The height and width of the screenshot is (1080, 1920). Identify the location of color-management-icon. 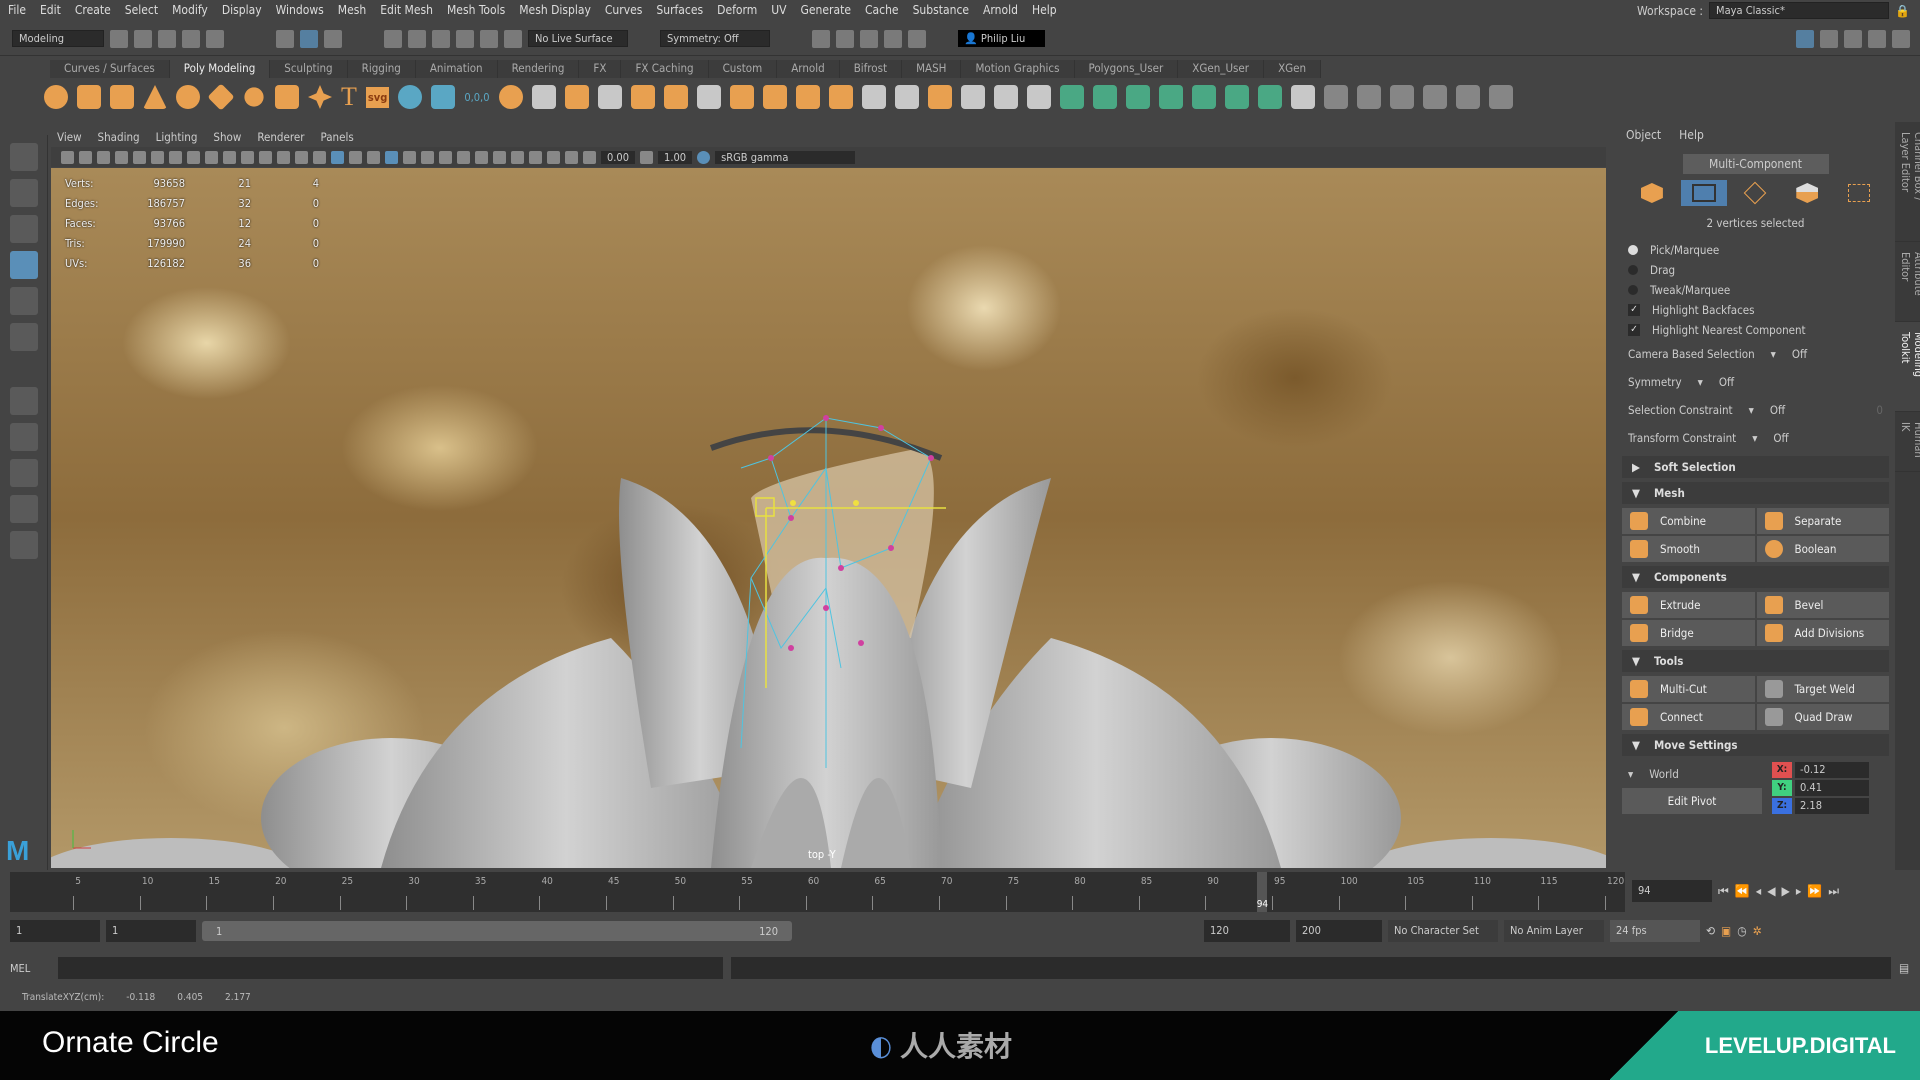
(704, 157).